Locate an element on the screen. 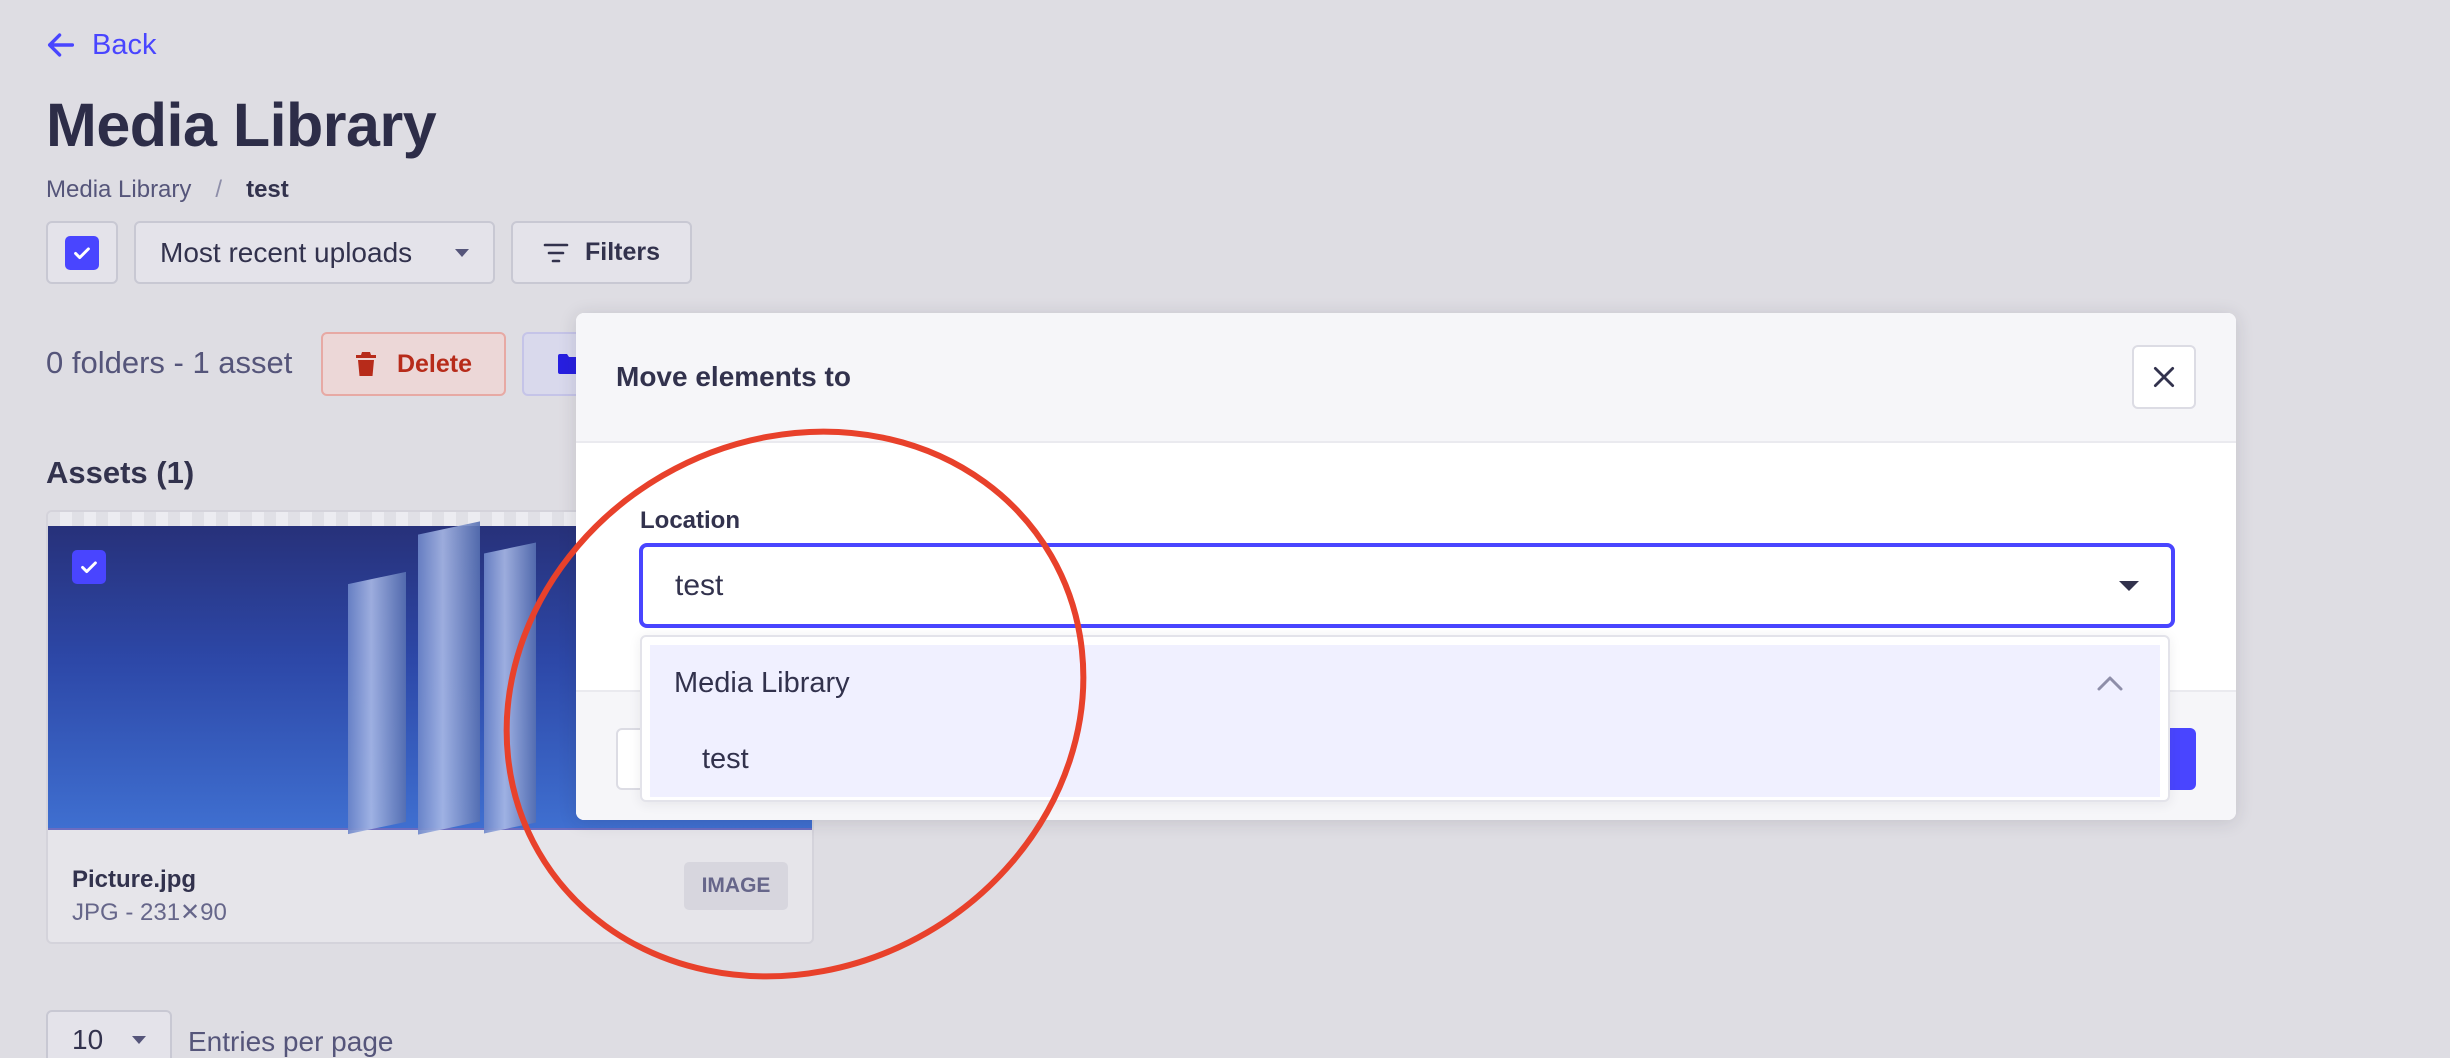  filters-button: Filters is located at coordinates (601, 252).